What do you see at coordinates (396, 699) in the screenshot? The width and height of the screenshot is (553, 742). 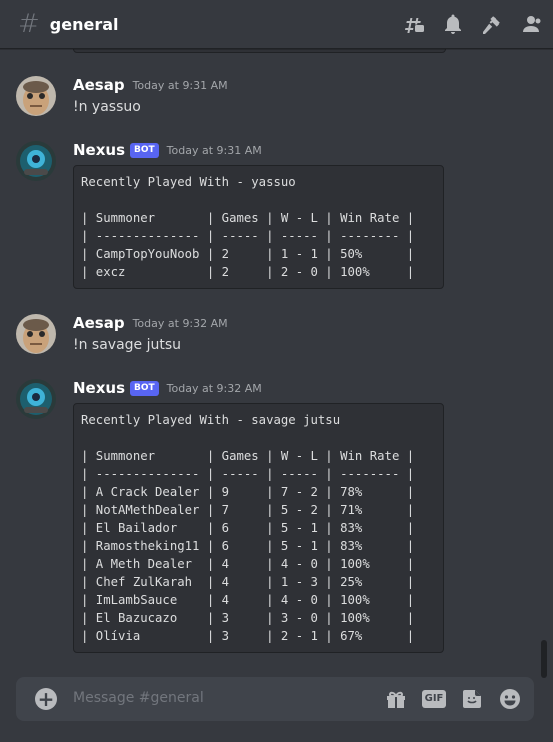 I see `gift-icon` at bounding box center [396, 699].